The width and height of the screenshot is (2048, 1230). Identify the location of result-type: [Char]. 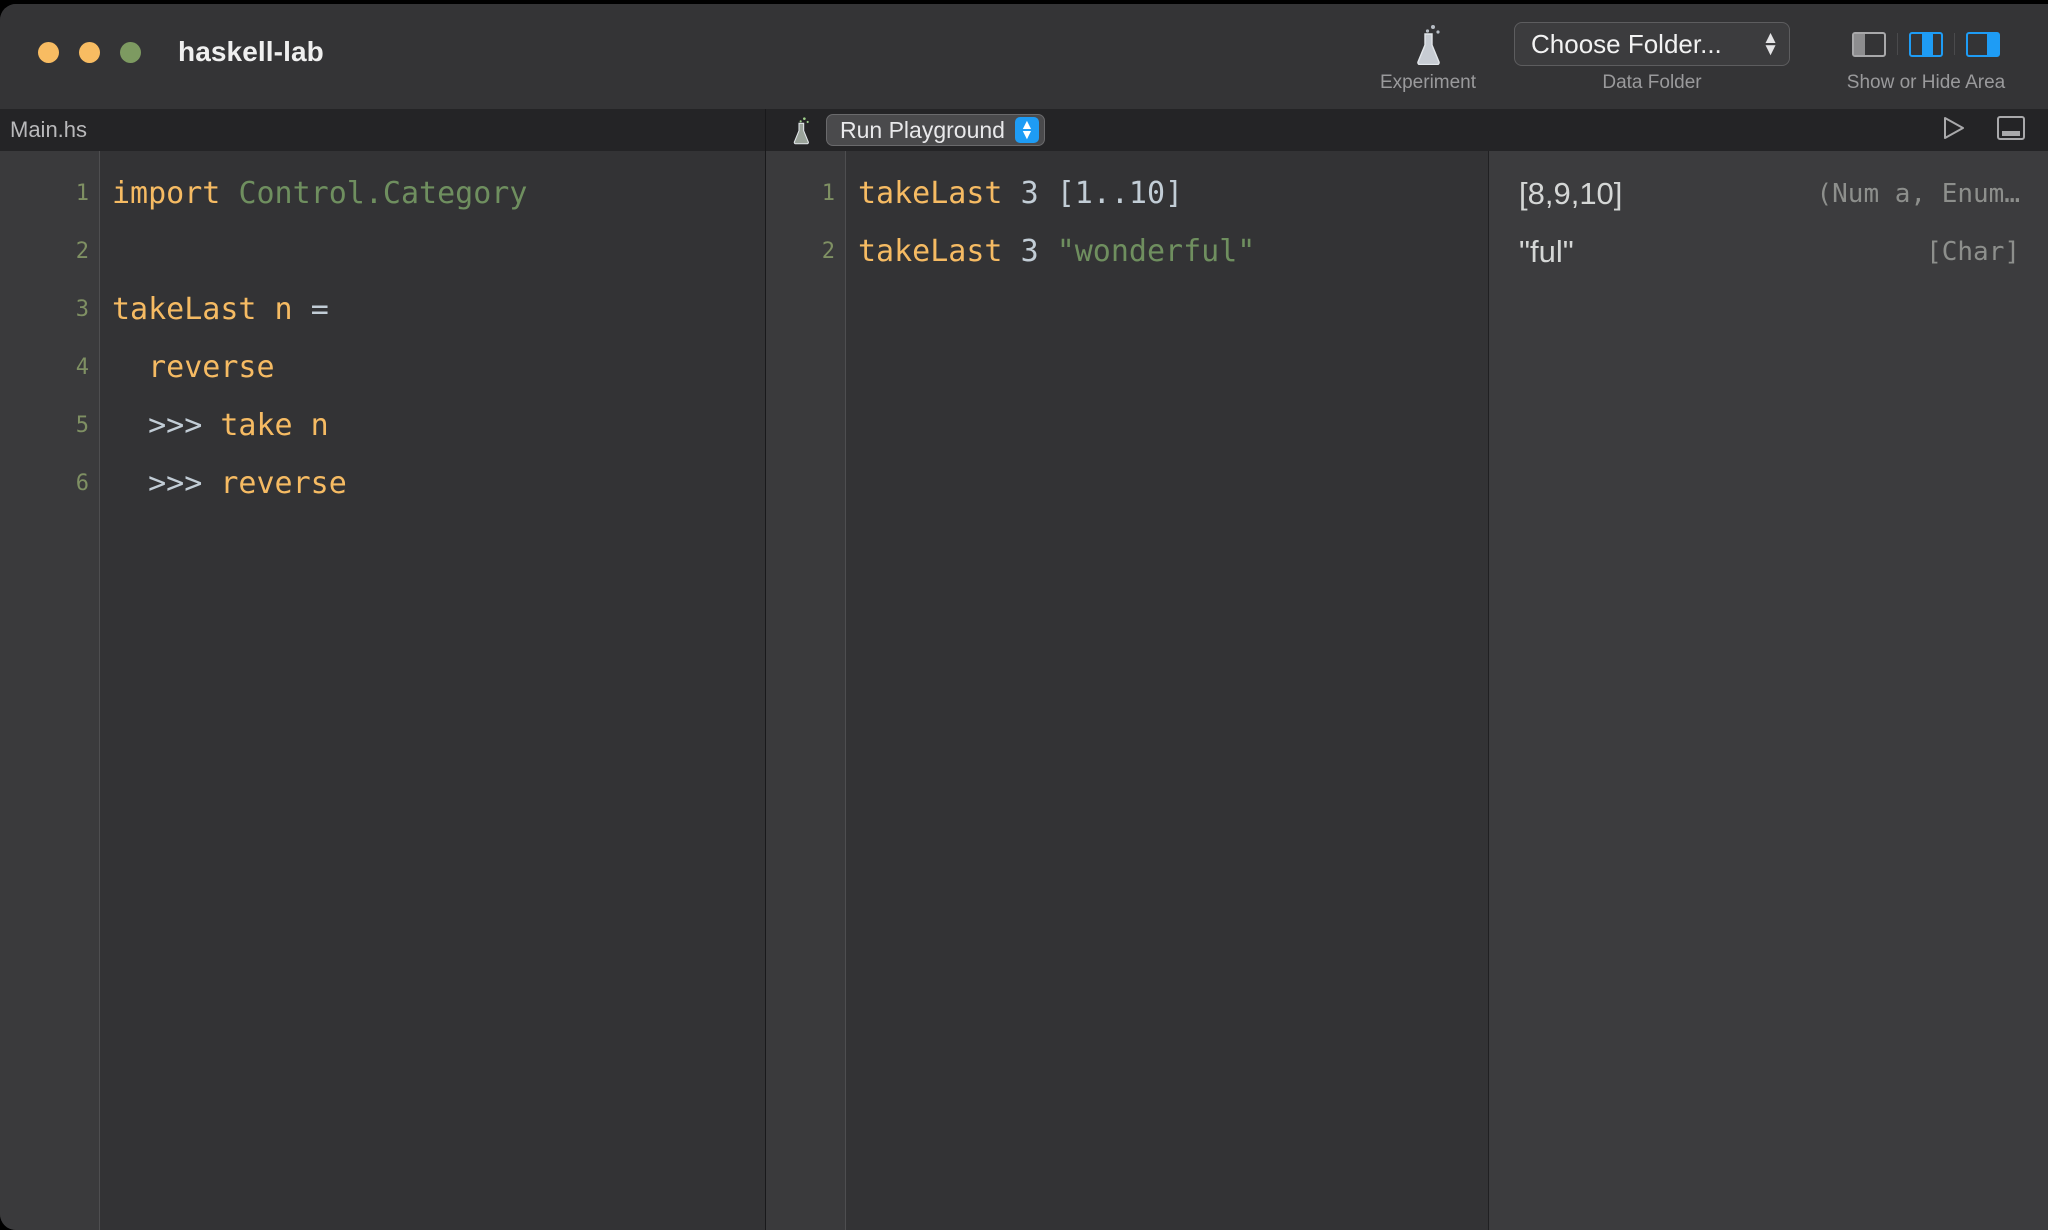
(1973, 252).